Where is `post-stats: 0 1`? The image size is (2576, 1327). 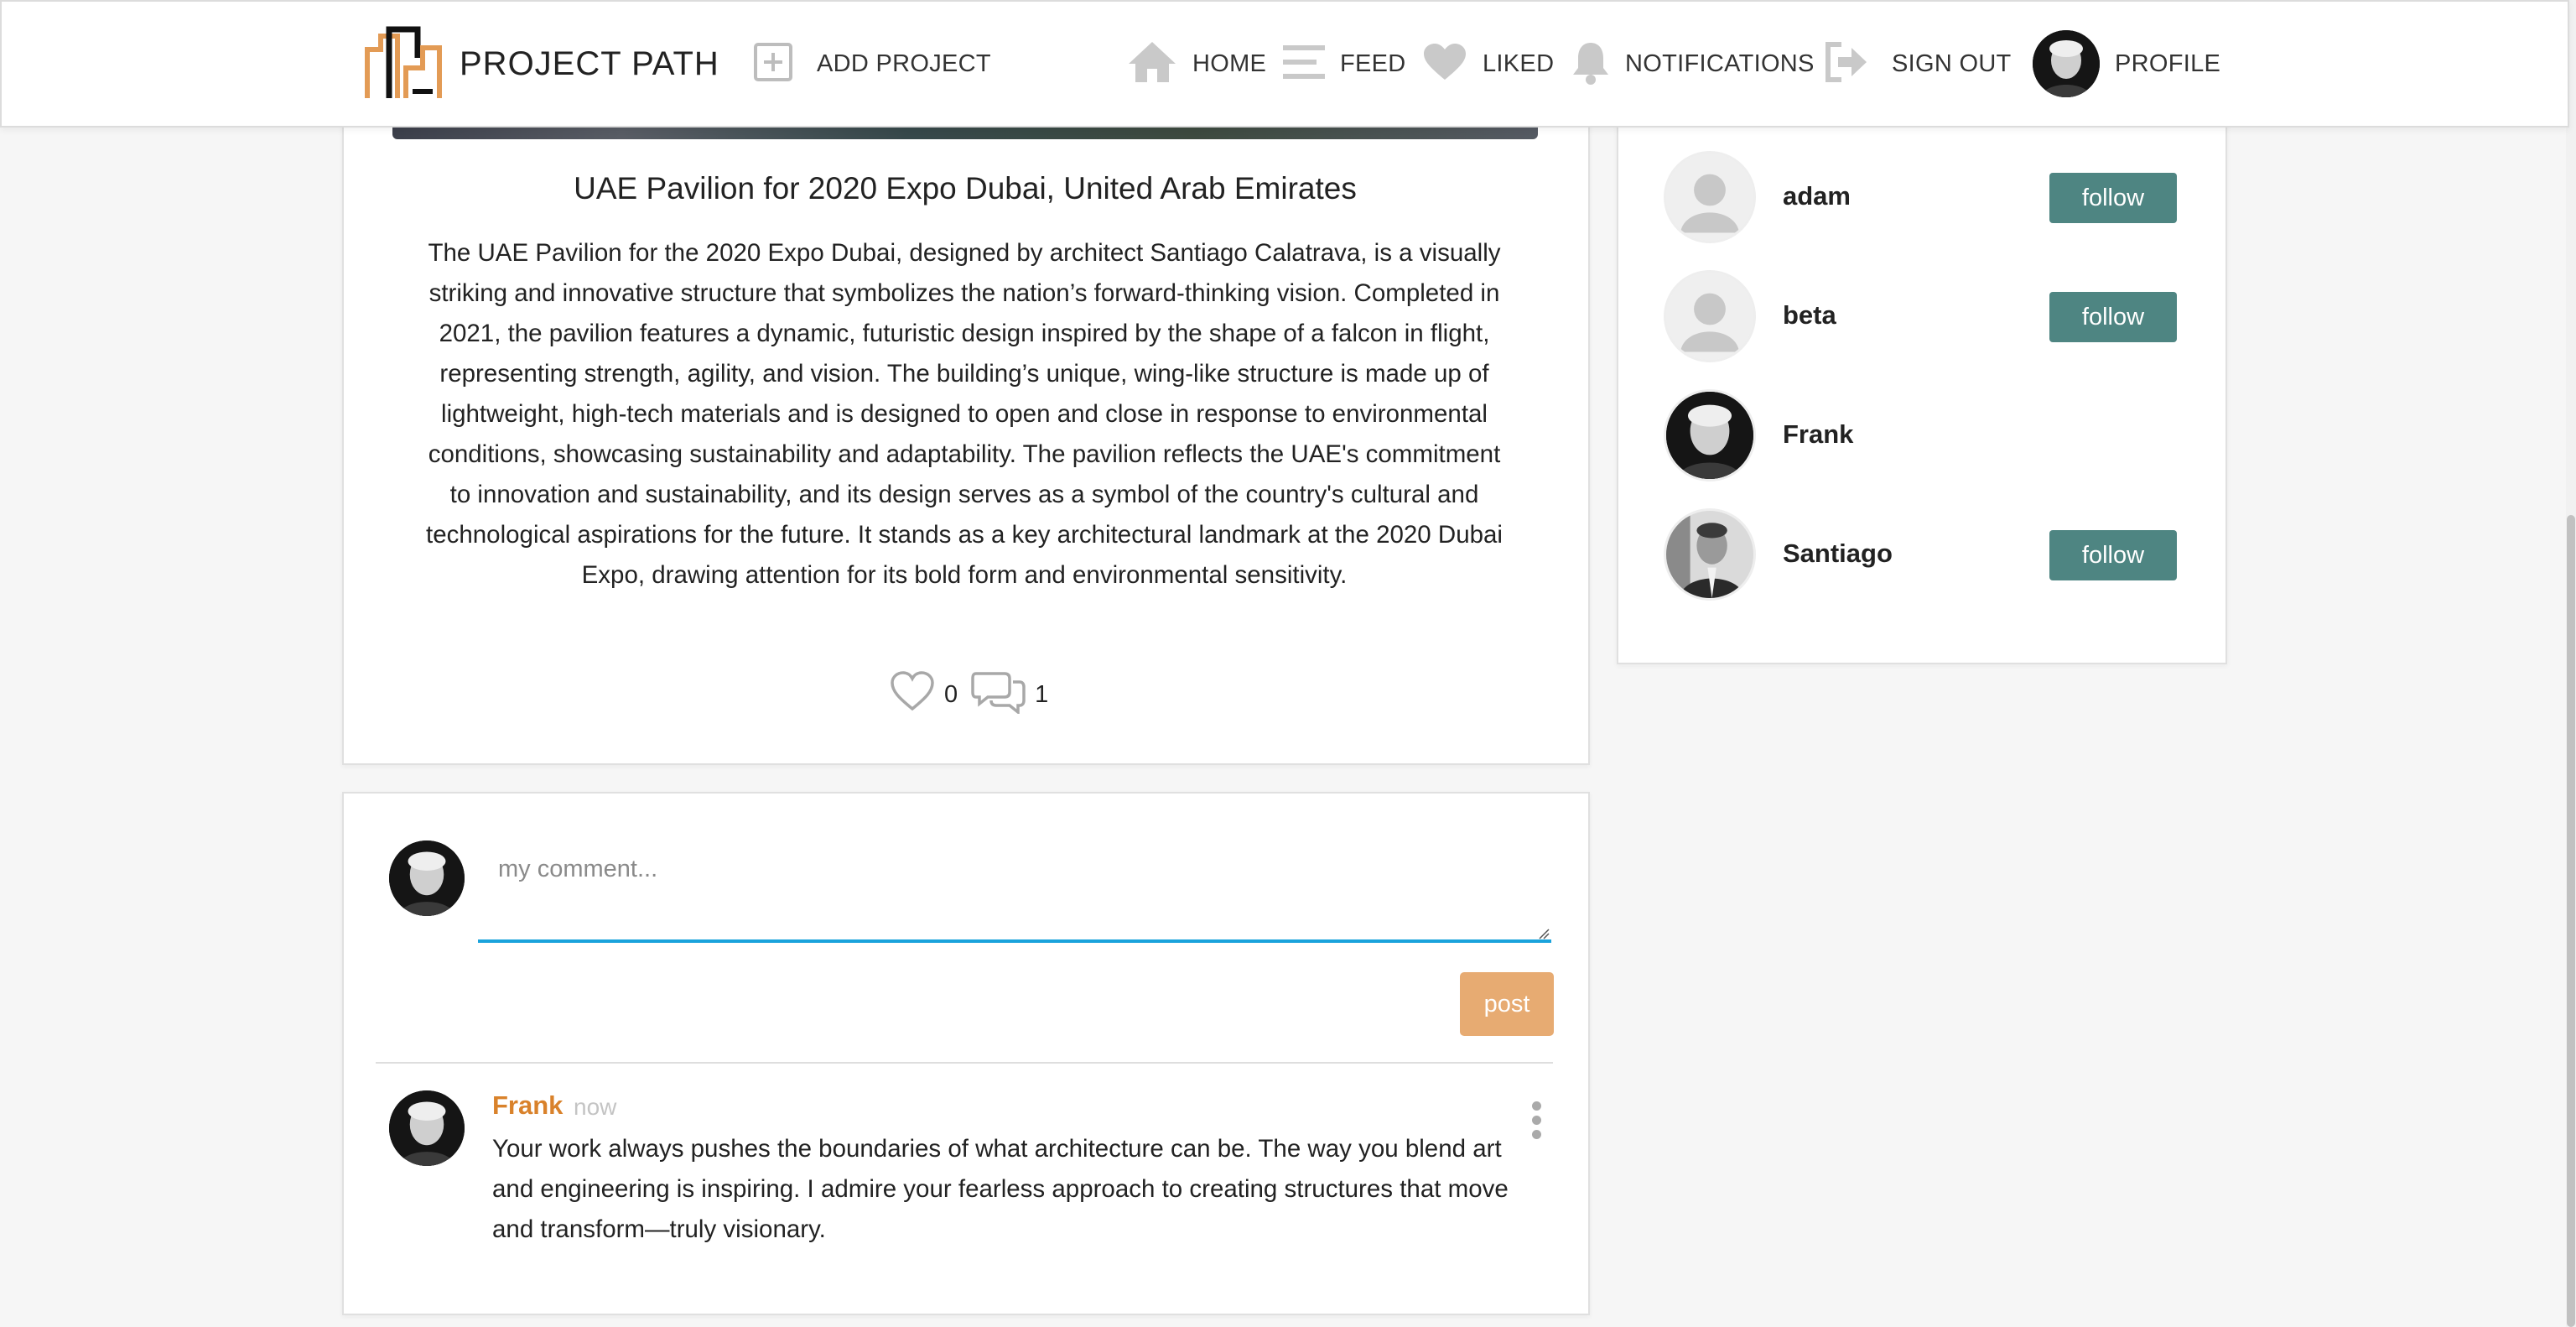
post-stats: 0 1 is located at coordinates (975, 694).